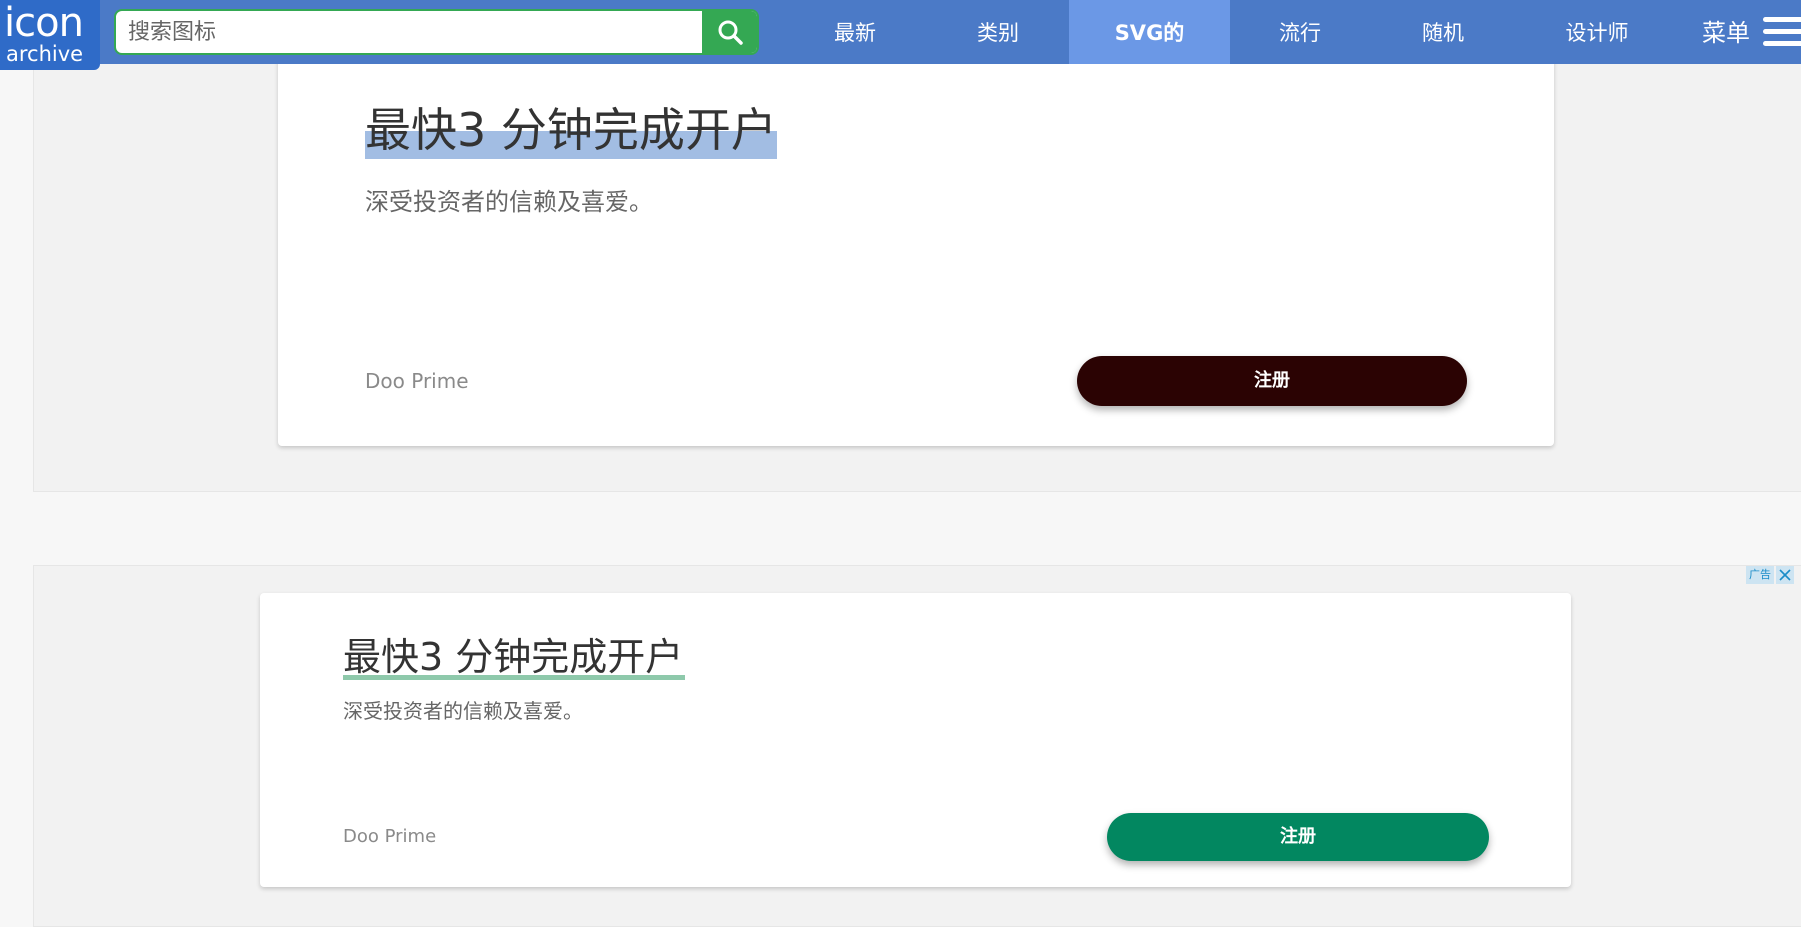 This screenshot has height=927, width=1801. What do you see at coordinates (1443, 32) in the screenshot?
I see `nav-item-random: 随机` at bounding box center [1443, 32].